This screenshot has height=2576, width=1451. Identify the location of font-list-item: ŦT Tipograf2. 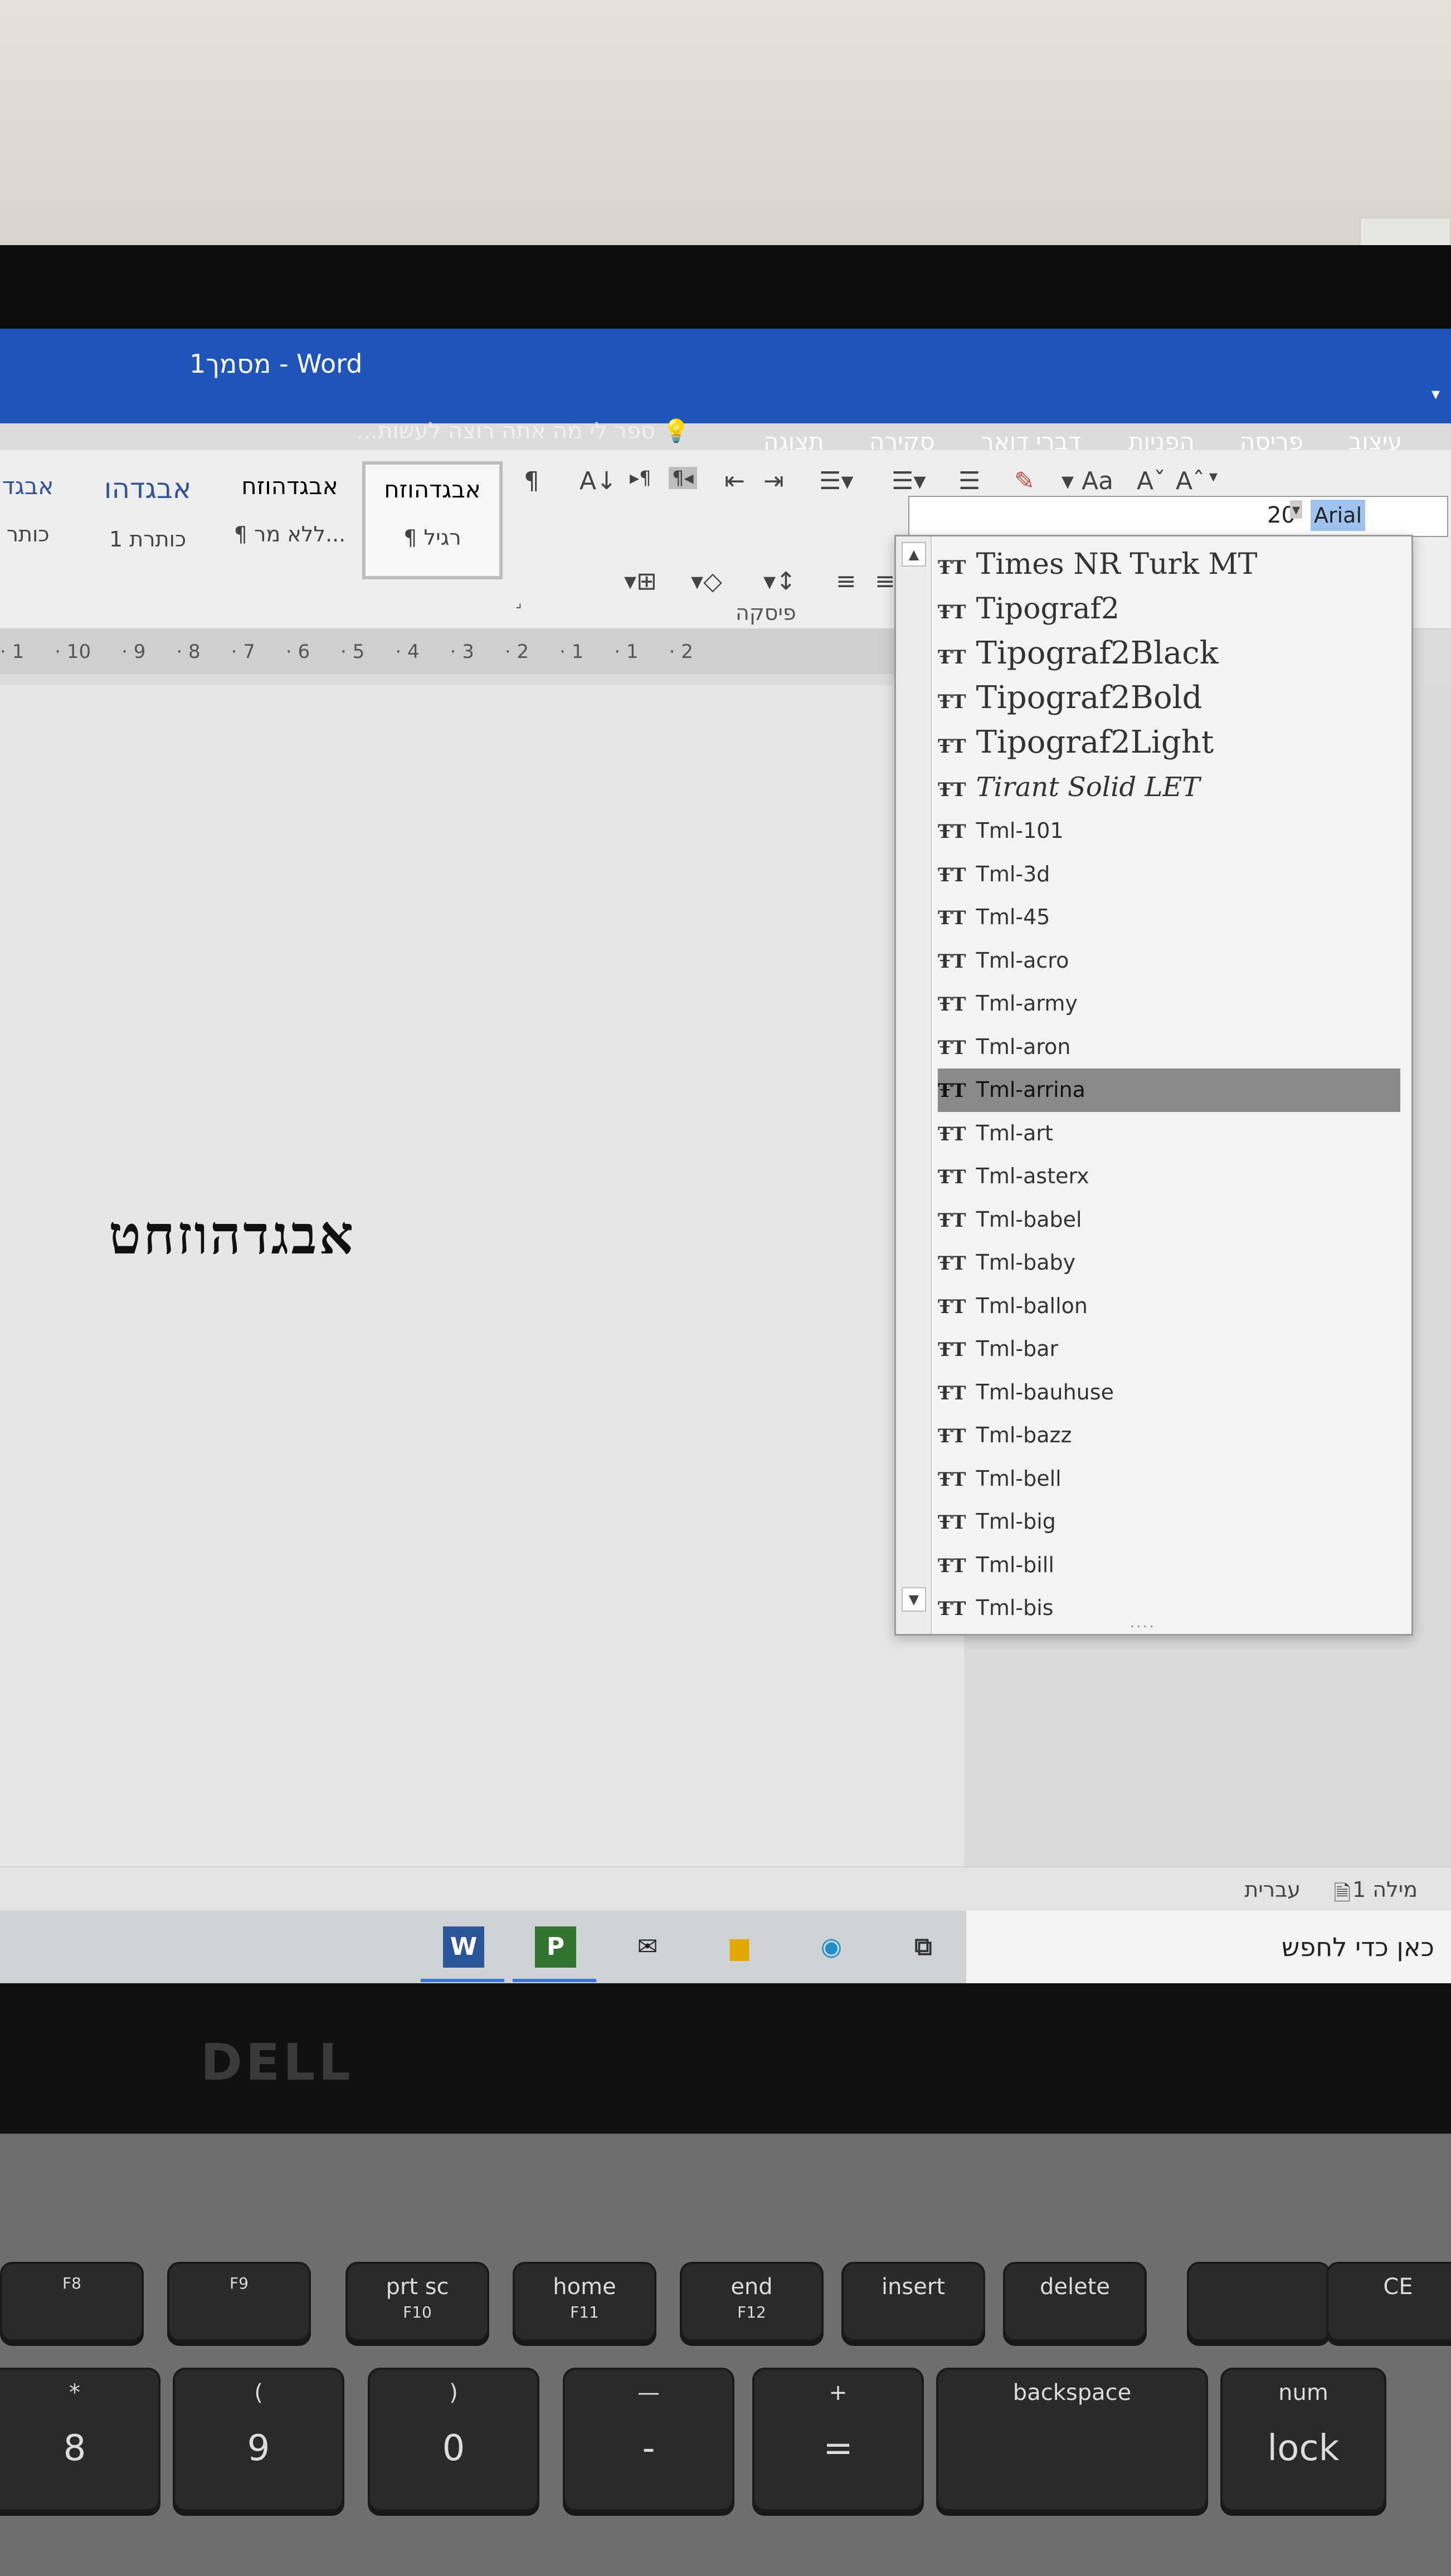
(1169, 609).